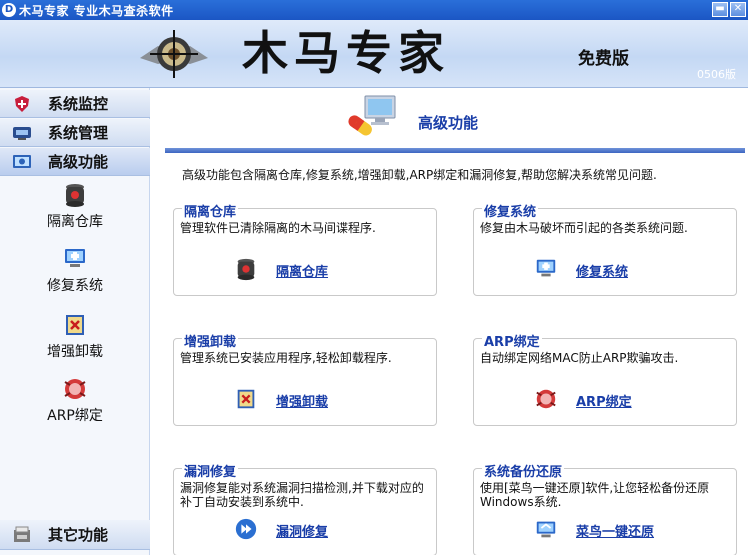 The height and width of the screenshot is (555, 748). Describe the element at coordinates (96, 10) in the screenshot. I see `window-title: 木马专家 专业木马查杀软件` at that location.